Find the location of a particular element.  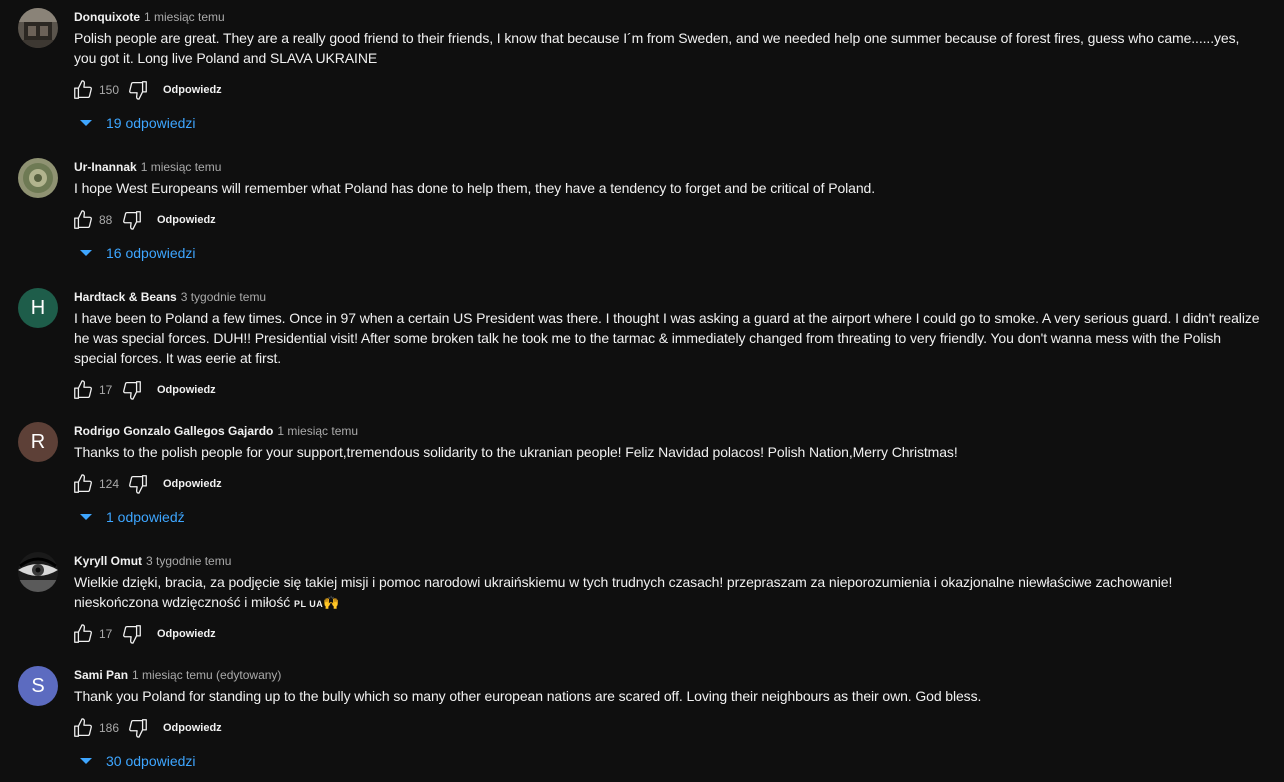

avatar: R is located at coordinates (38, 442).